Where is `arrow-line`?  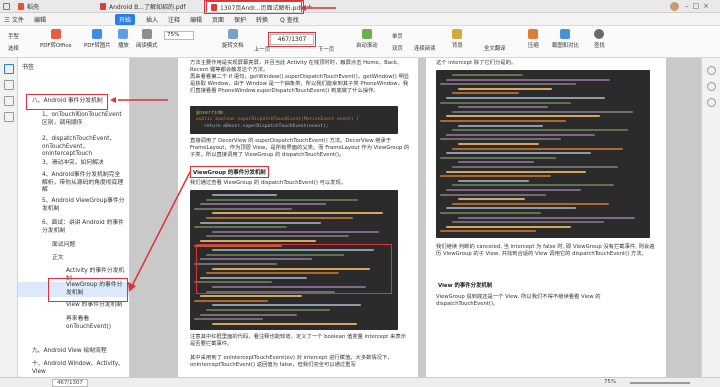
arrow-line is located at coordinates (161, 229).